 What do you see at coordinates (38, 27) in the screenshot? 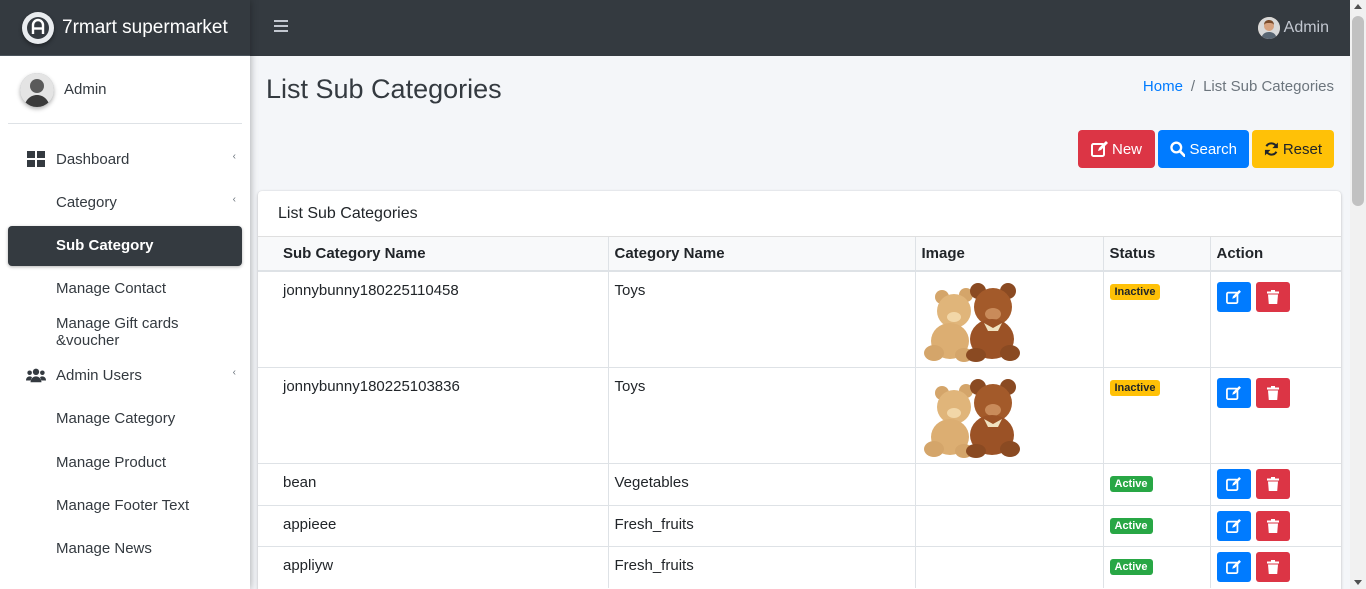
I see `brand-logo-icon` at bounding box center [38, 27].